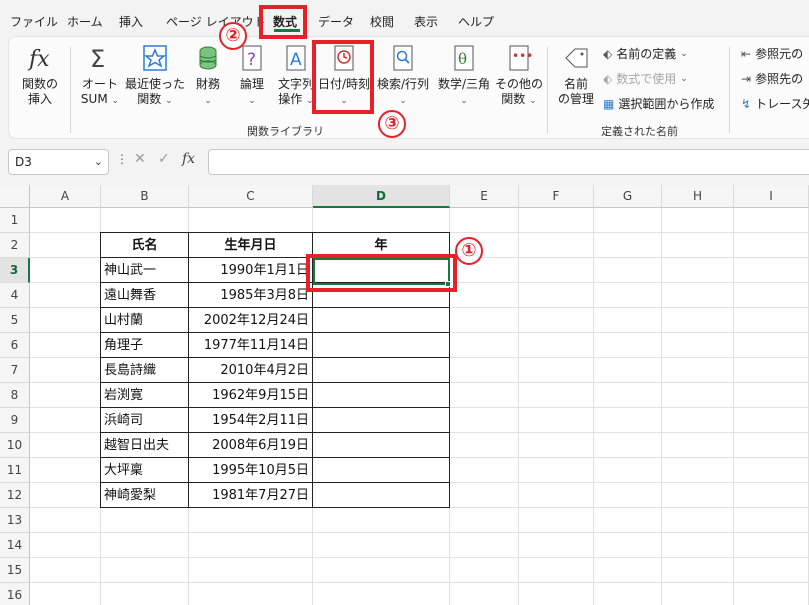  I want to click on column-header-e: E, so click(484, 196).